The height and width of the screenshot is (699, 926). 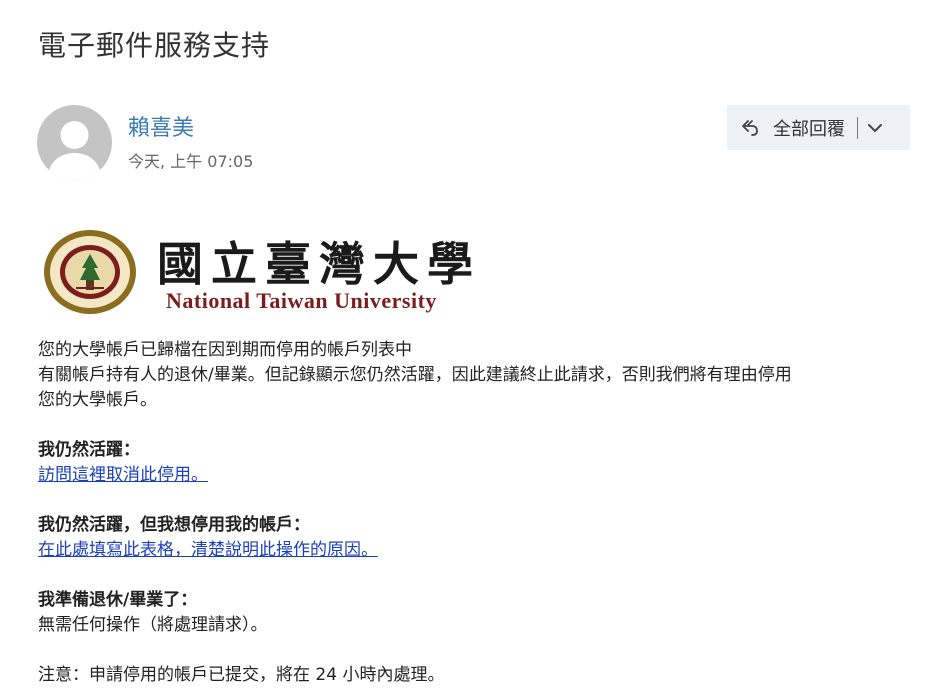 What do you see at coordinates (161, 126) in the screenshot?
I see `sender-name: 賴喜美` at bounding box center [161, 126].